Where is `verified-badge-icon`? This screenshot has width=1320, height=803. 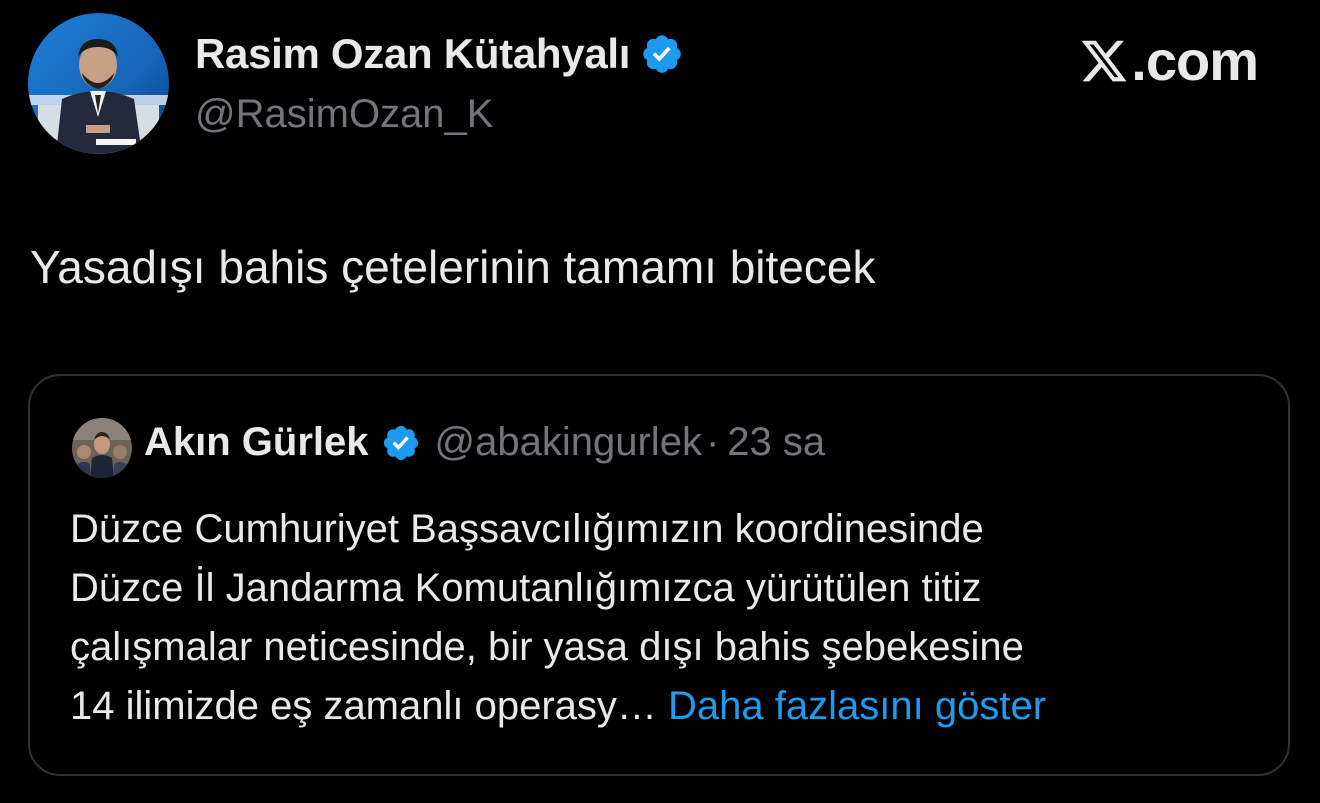 verified-badge-icon is located at coordinates (662, 54).